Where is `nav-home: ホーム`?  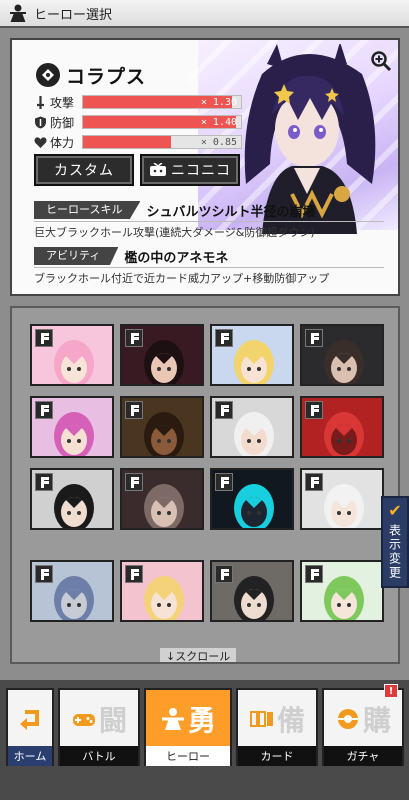
nav-home: ホーム is located at coordinates (30, 727).